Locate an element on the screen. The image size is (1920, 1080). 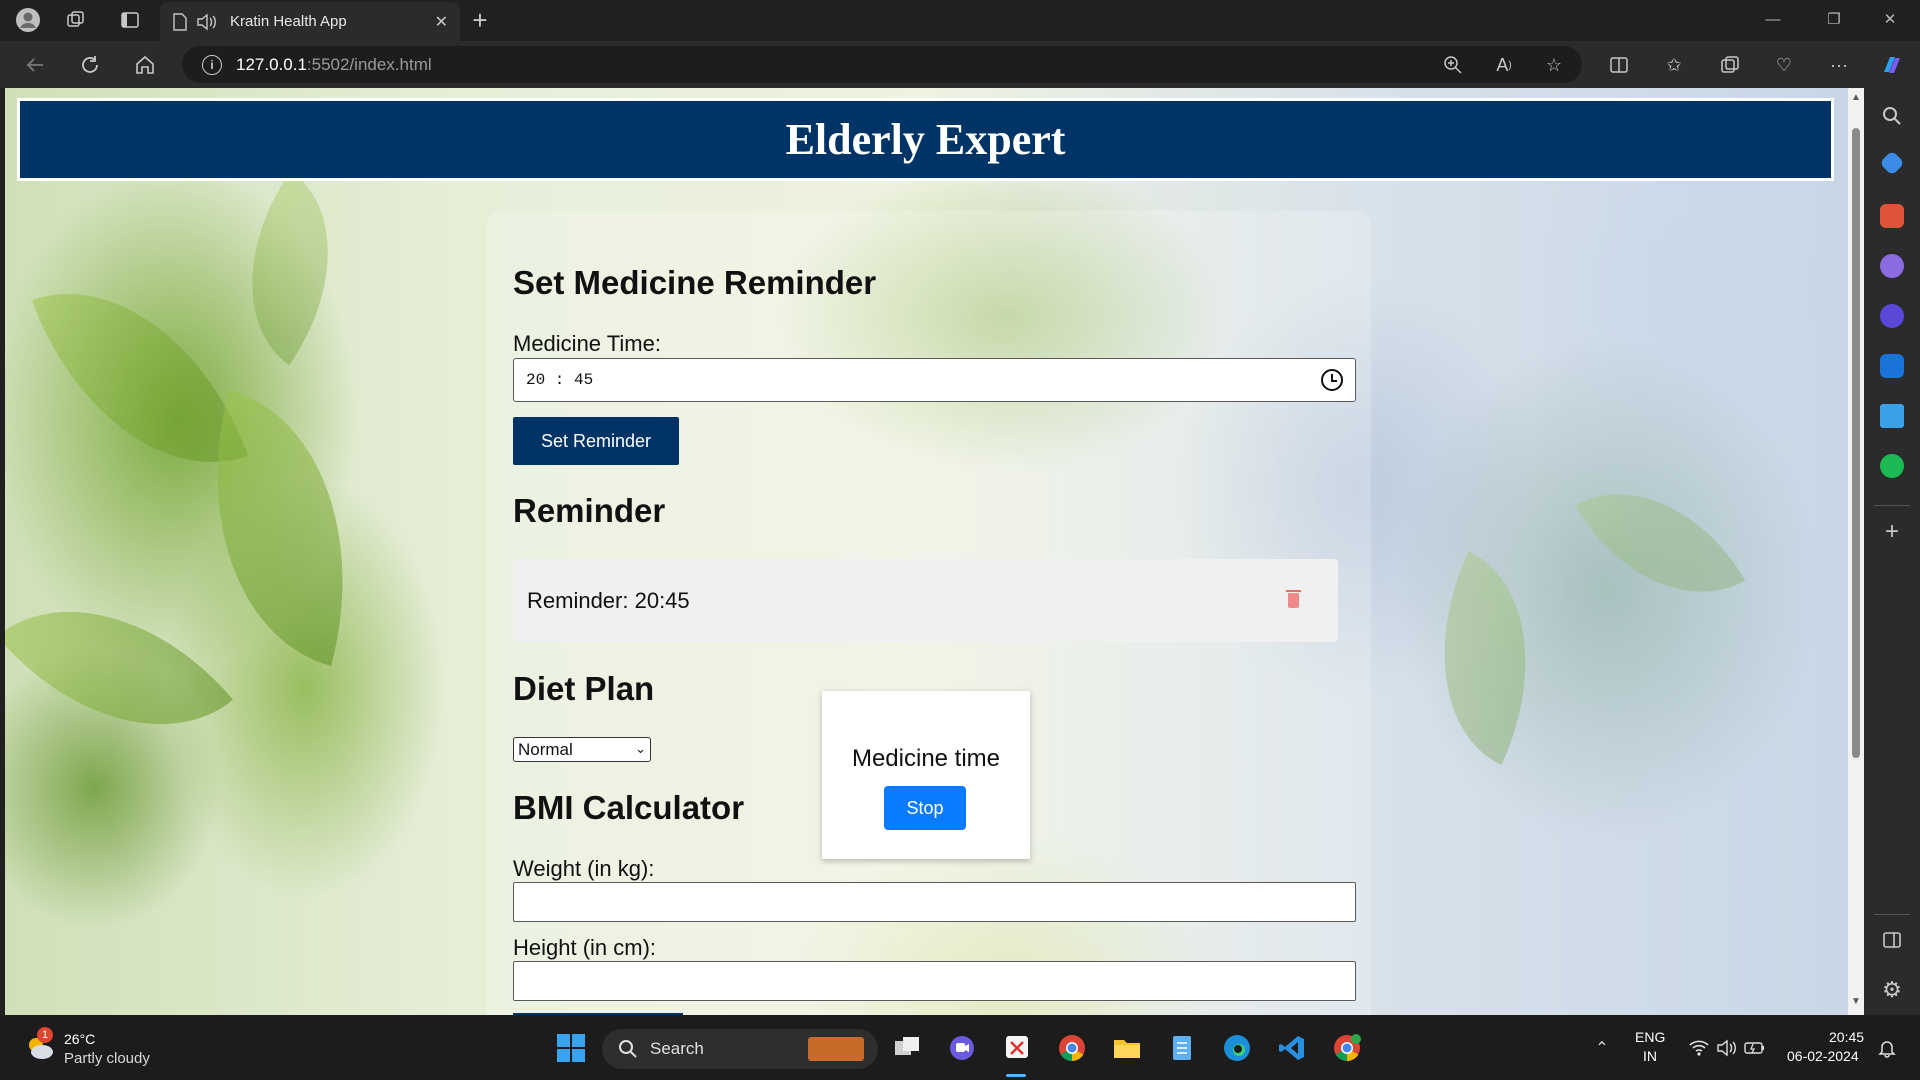
medicine-time-input: 20 : 45 is located at coordinates (934, 380).